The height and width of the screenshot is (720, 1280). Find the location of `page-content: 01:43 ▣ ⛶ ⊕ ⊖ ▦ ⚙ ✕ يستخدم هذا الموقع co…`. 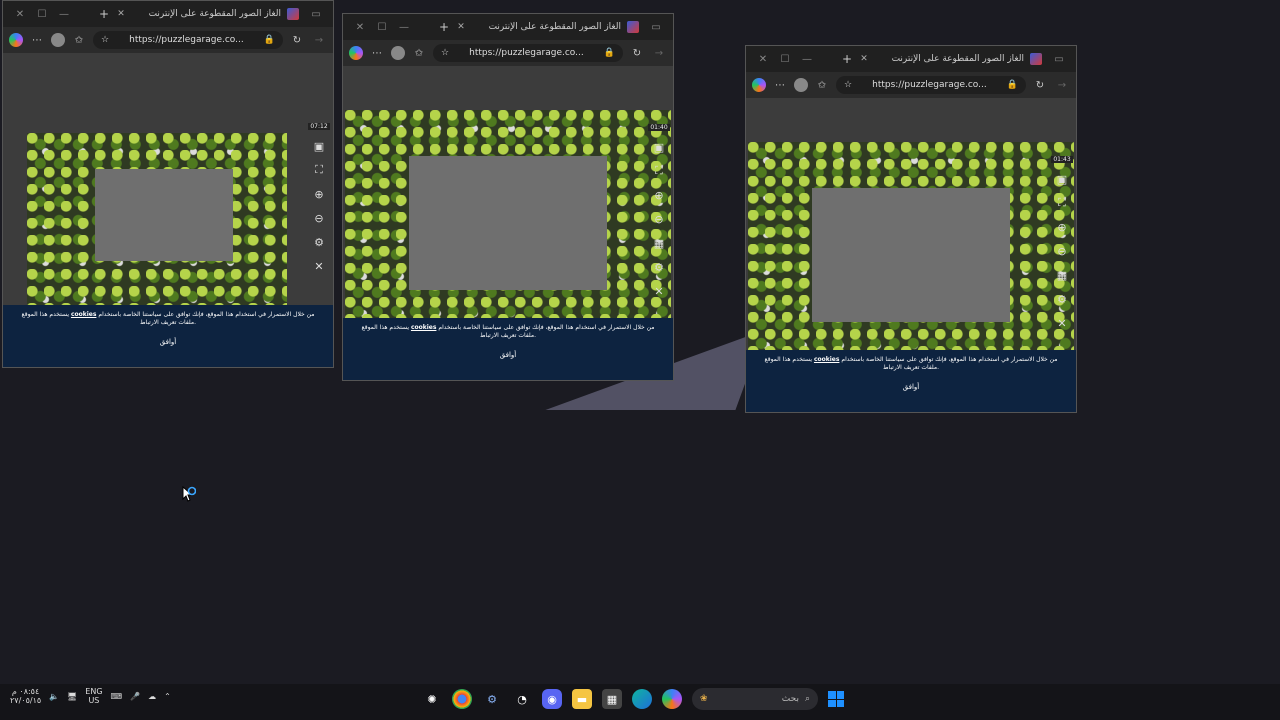

page-content: 01:43 ▣ ⛶ ⊕ ⊖ ▦ ⚙ ✕ يستخدم هذا الموقع co… is located at coordinates (911, 255).